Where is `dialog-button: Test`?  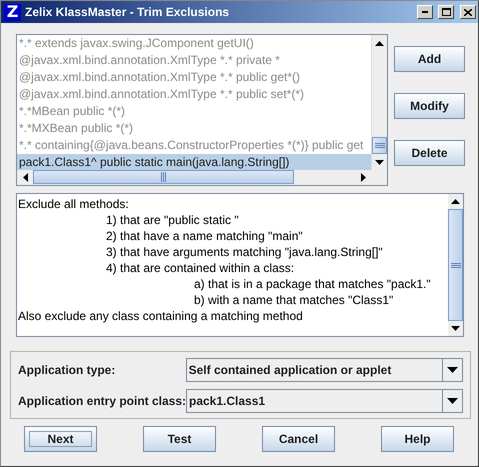 dialog-button: Test is located at coordinates (179, 439).